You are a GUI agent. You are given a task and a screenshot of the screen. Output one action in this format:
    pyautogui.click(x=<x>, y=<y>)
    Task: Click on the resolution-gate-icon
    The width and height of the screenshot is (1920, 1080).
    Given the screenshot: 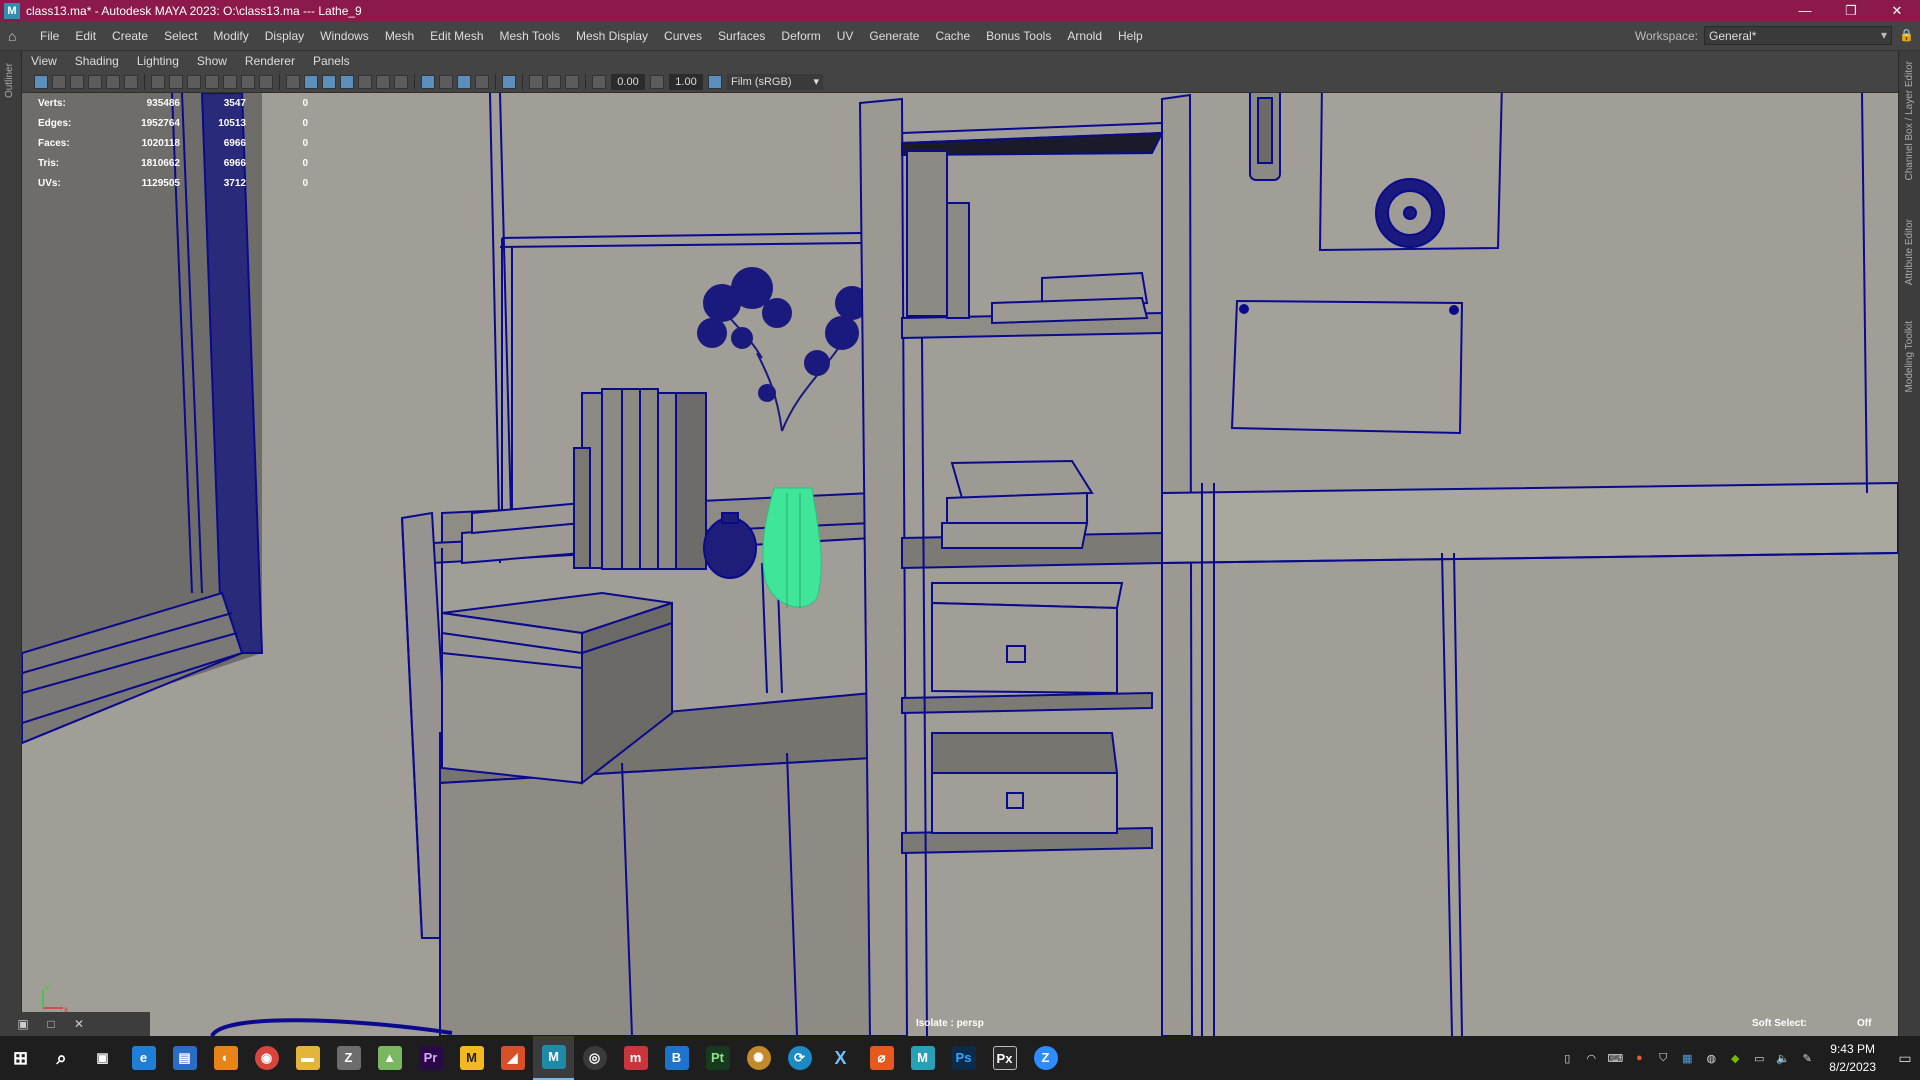 What is the action you would take?
    pyautogui.click(x=194, y=81)
    